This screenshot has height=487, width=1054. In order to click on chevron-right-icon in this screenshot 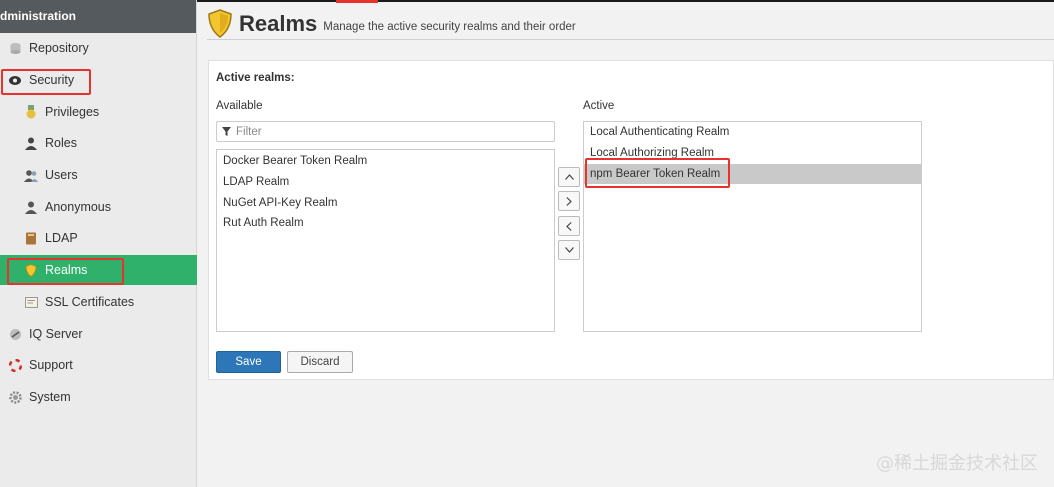, I will do `click(569, 201)`.